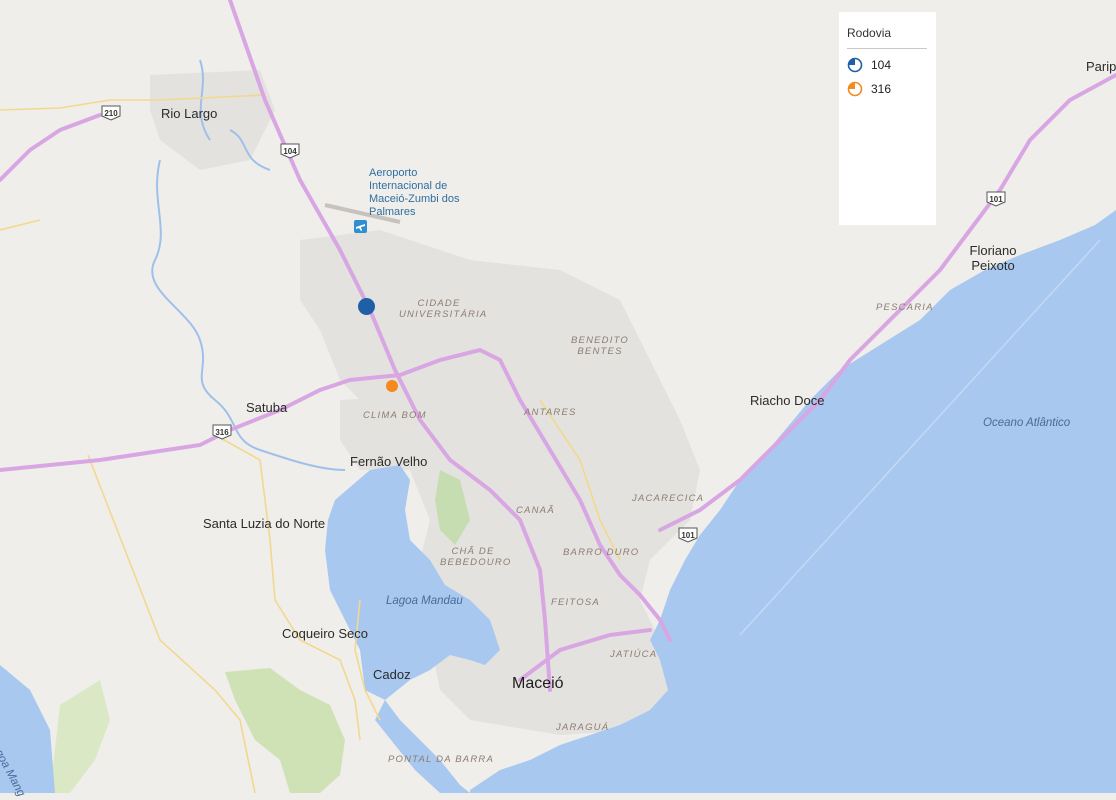 The image size is (1116, 800). What do you see at coordinates (887, 48) in the screenshot?
I see `legend-divider` at bounding box center [887, 48].